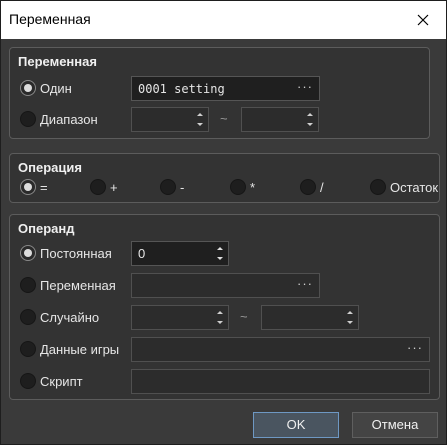 The height and width of the screenshot is (445, 447). I want to click on window-title: Переменная, so click(50, 19).